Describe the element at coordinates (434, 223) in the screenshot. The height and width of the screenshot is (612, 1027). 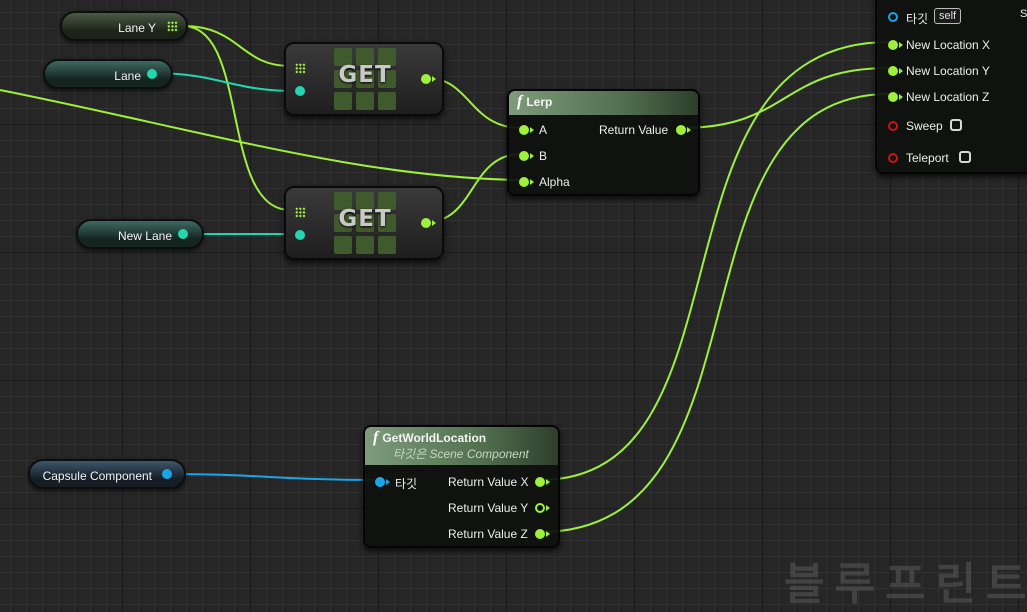
I see `get-node-2-output-arrow` at that location.